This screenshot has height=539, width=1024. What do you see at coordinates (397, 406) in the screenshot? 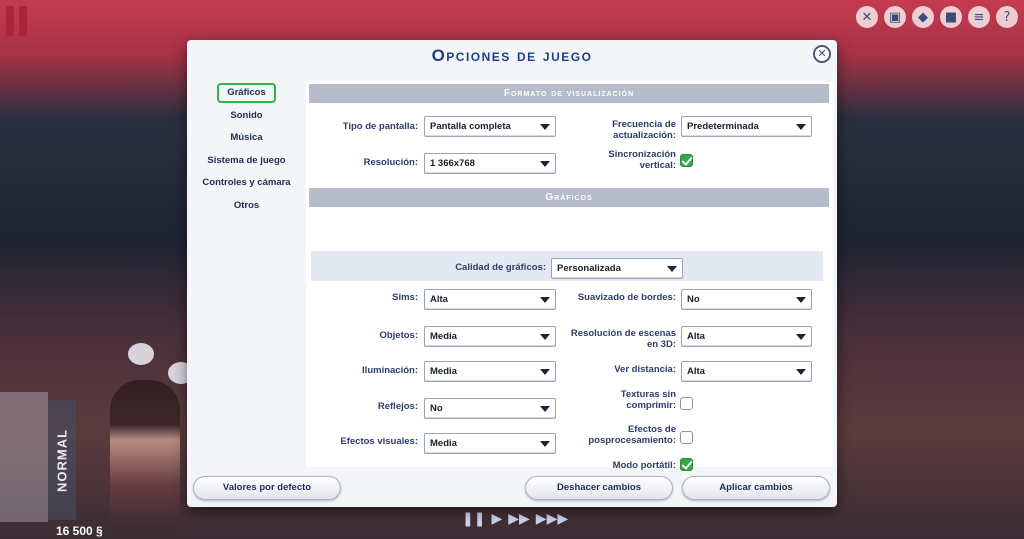
I see `reflections-label: Reflejos:` at bounding box center [397, 406].